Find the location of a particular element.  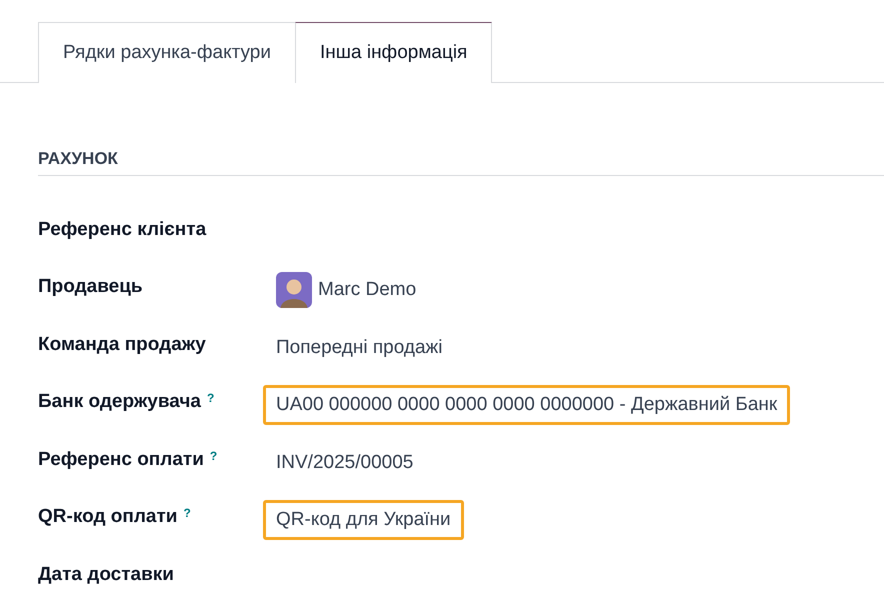

field-value: INV/2025/00005 is located at coordinates (344, 462).